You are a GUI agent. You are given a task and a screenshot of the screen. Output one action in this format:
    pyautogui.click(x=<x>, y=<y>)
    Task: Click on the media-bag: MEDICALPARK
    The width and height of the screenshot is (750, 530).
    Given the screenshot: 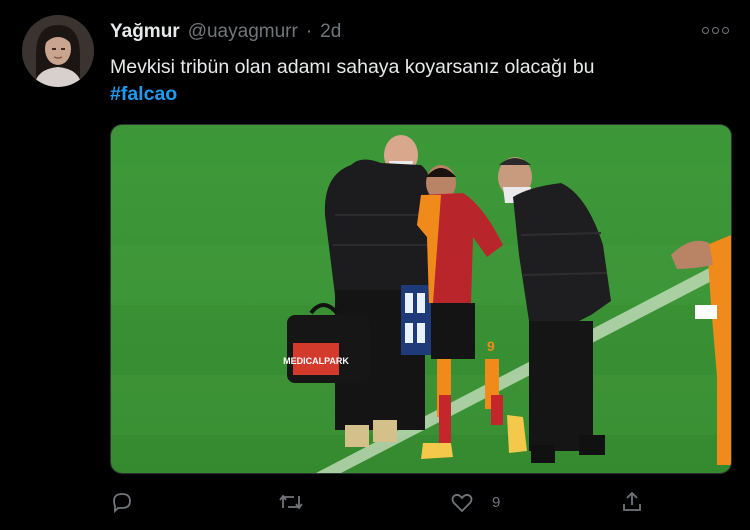 What is the action you would take?
    pyautogui.click(x=326, y=343)
    